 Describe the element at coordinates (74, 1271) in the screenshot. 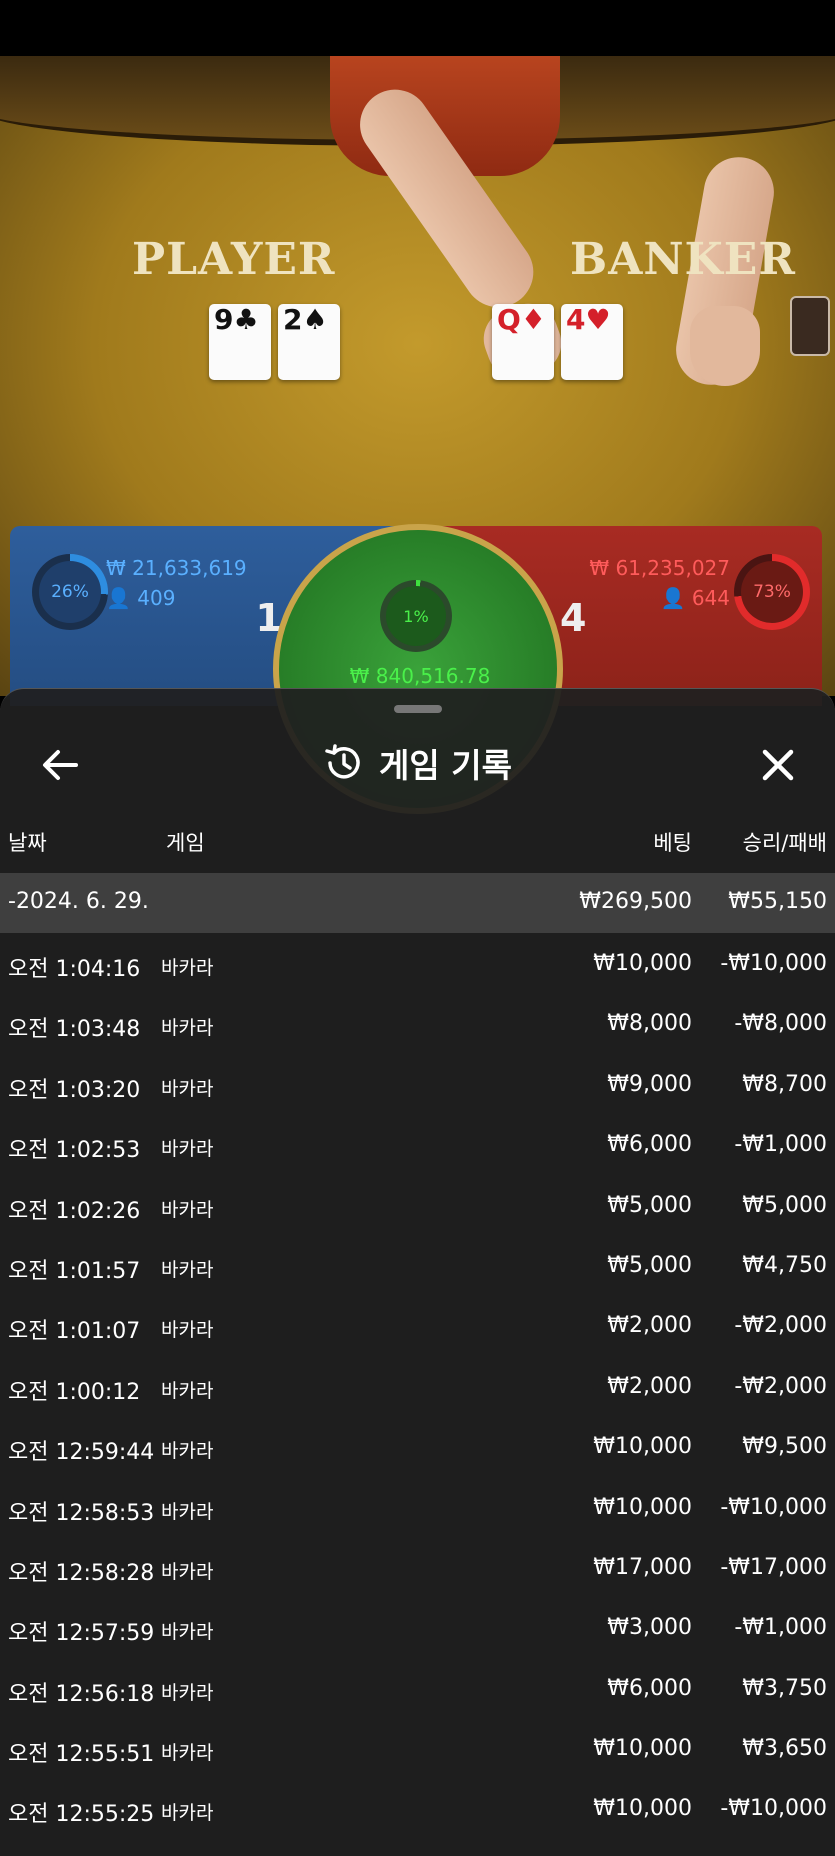

I see `row-date: 오전 1:01:57` at that location.